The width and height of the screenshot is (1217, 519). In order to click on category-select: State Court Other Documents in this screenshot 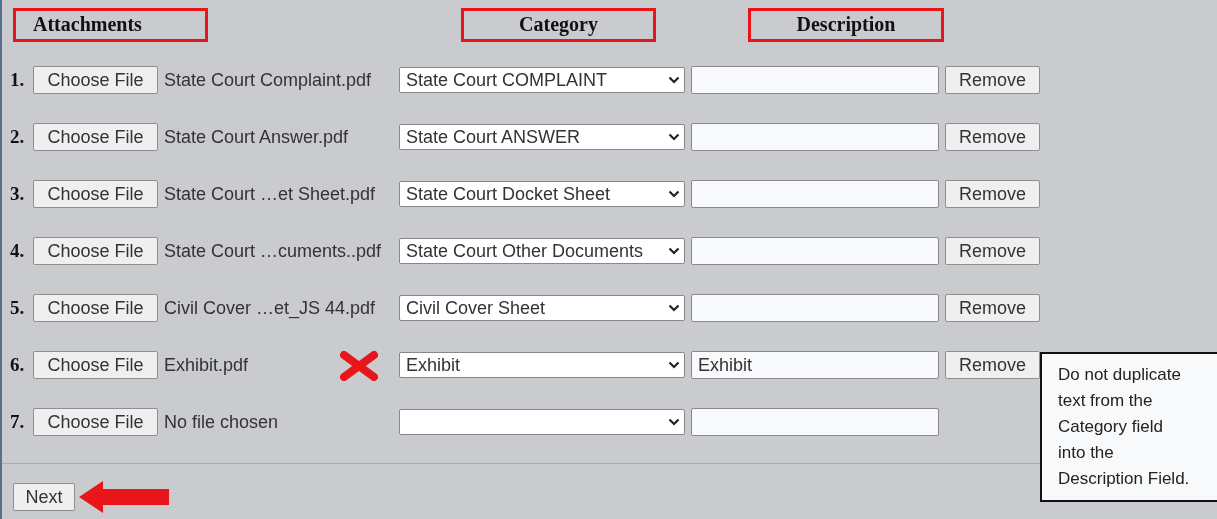, I will do `click(542, 251)`.